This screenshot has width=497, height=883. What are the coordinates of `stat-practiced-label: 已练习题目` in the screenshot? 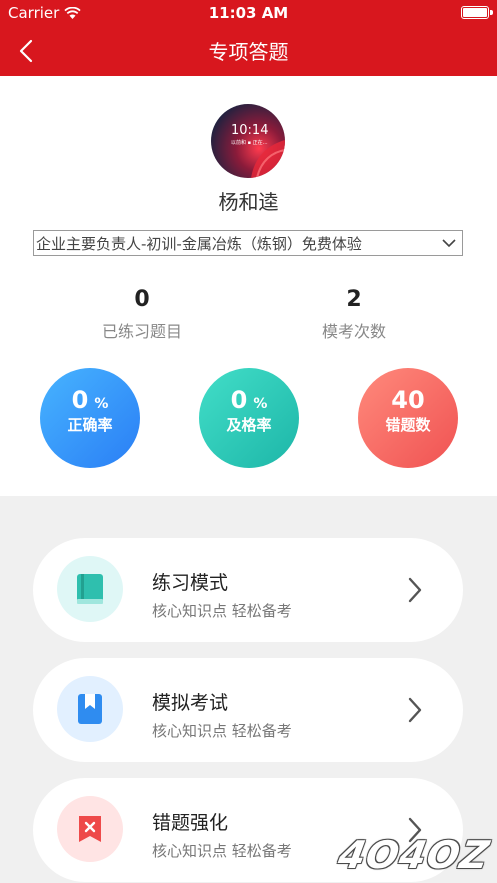 It's located at (141, 331).